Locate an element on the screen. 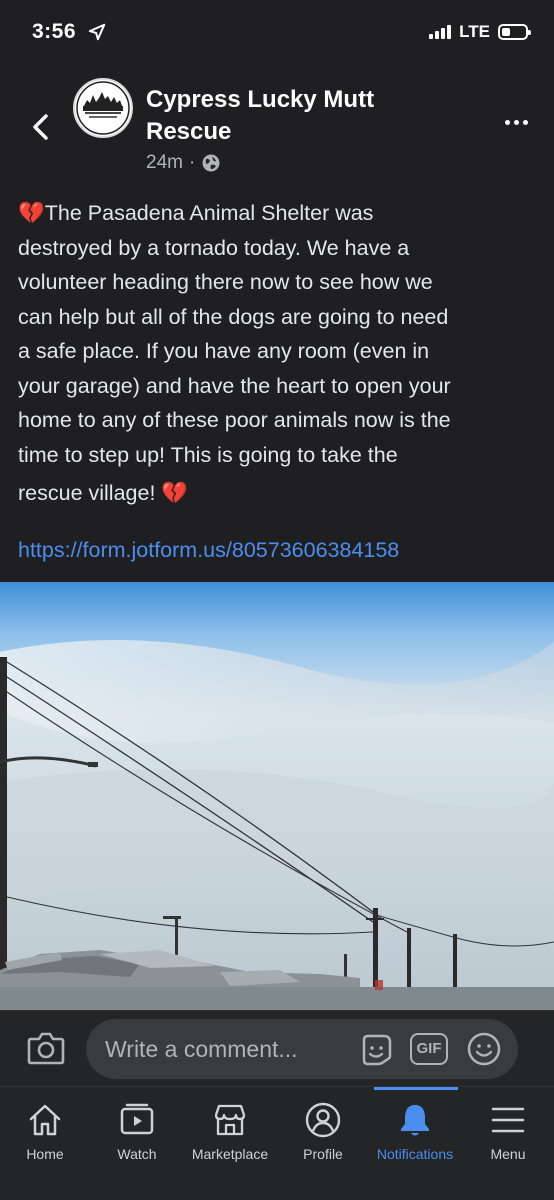 The image size is (554, 1200). status-time: 3:56 is located at coordinates (54, 31).